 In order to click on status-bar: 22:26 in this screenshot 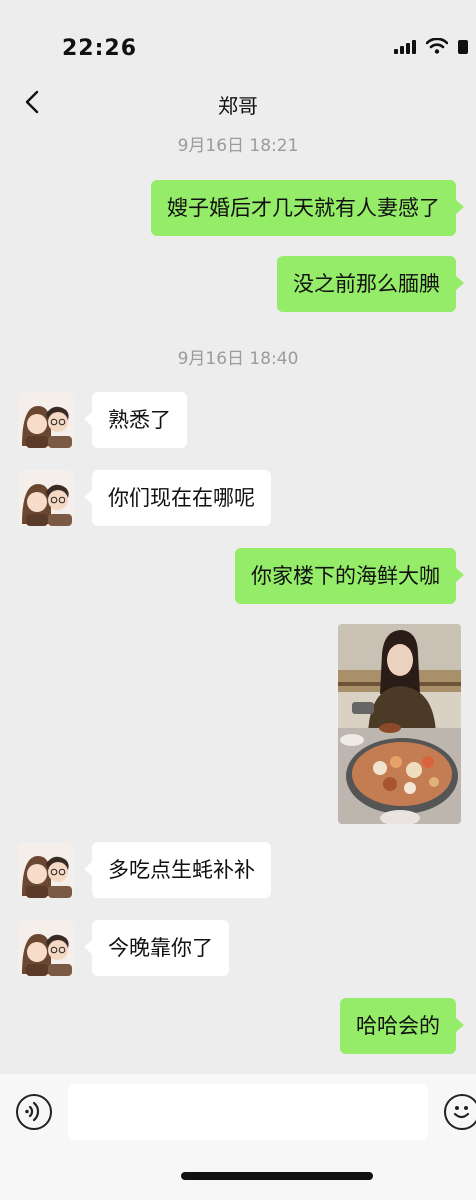, I will do `click(238, 40)`.